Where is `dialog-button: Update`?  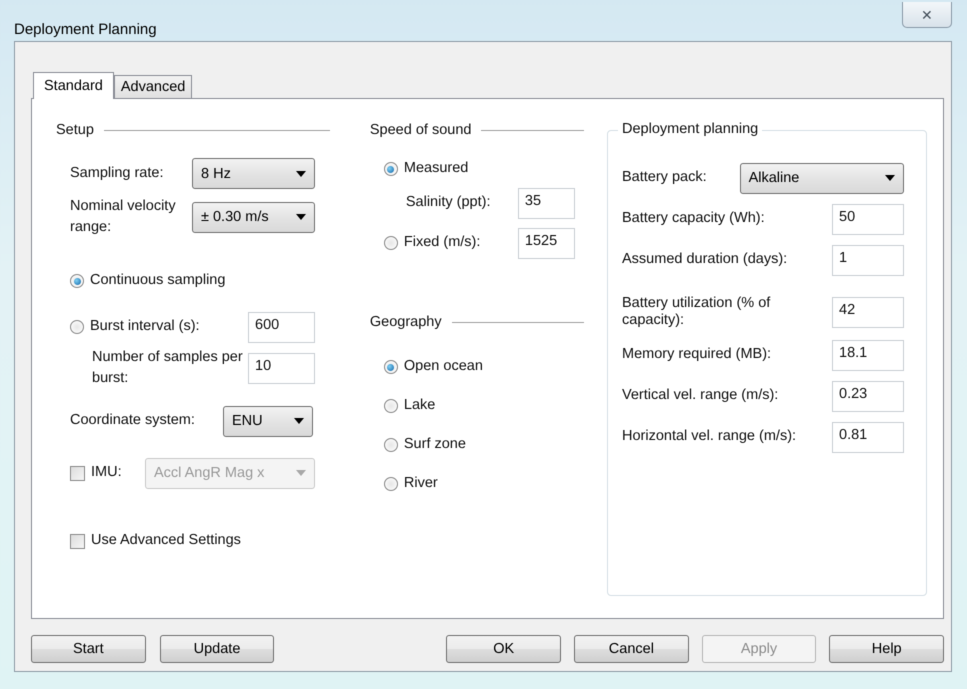 dialog-button: Update is located at coordinates (217, 649).